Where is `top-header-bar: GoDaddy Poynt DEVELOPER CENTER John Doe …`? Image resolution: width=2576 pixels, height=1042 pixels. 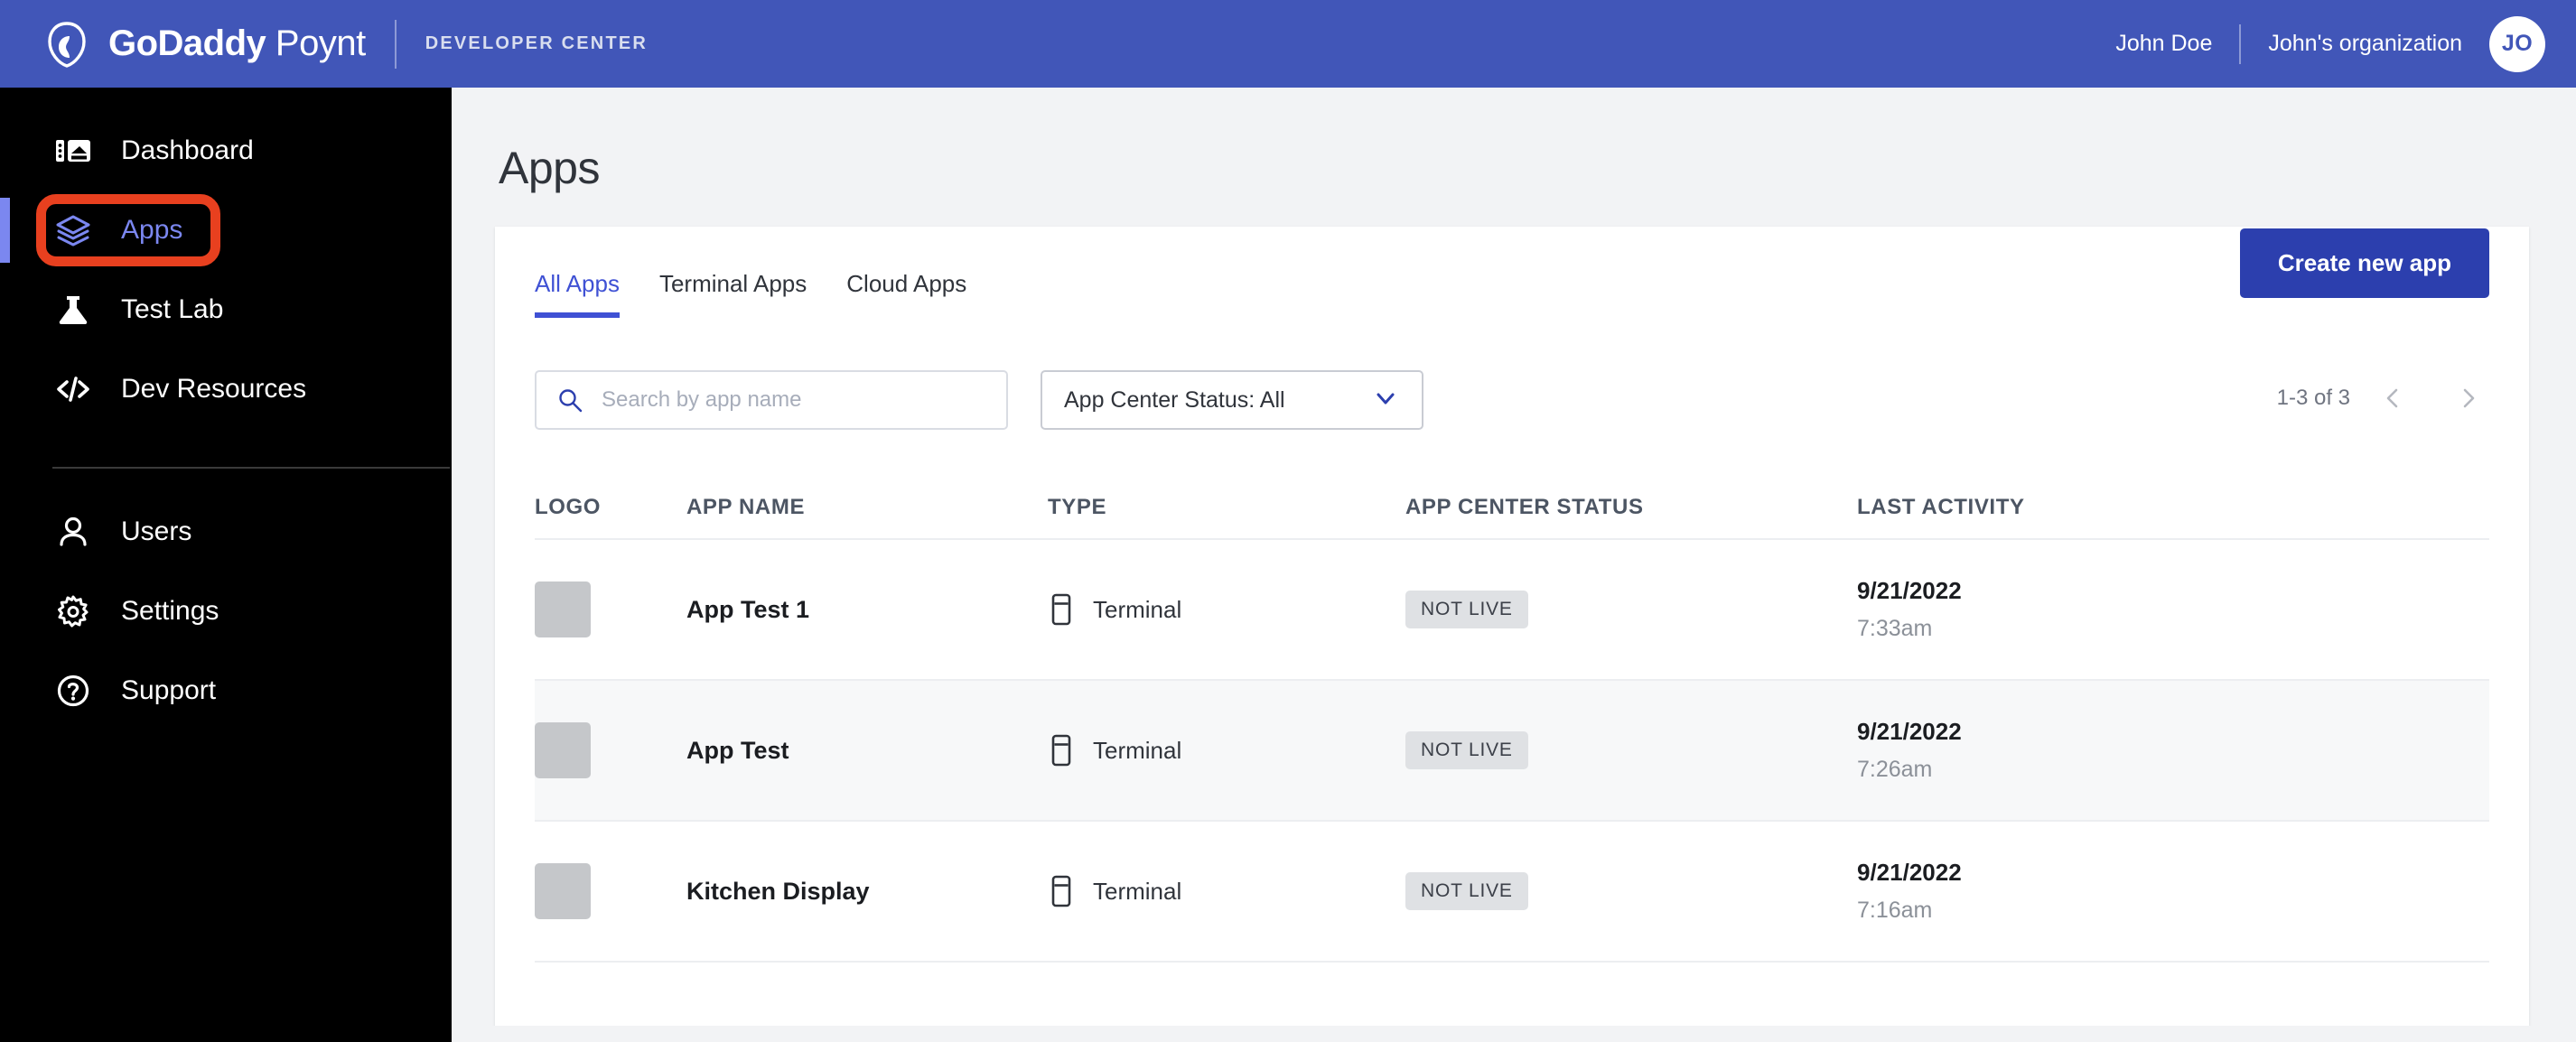 top-header-bar: GoDaddy Poynt DEVELOPER CENTER John Doe … is located at coordinates (1288, 44).